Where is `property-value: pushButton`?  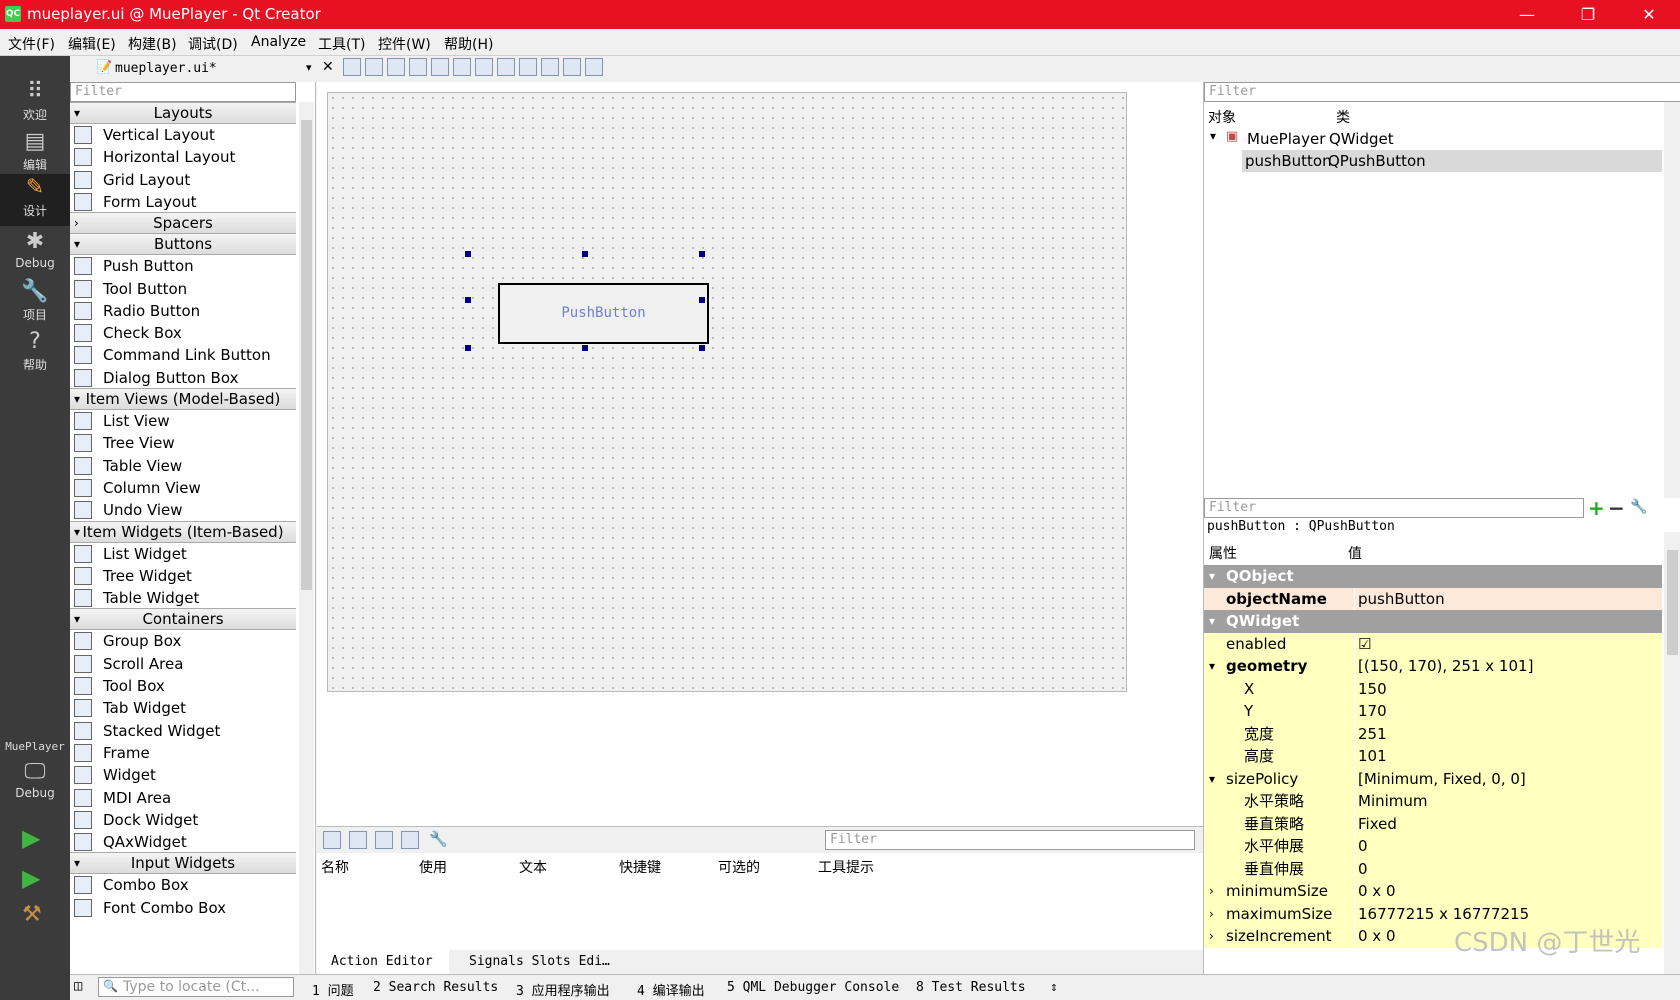 property-value: pushButton is located at coordinates (1401, 599).